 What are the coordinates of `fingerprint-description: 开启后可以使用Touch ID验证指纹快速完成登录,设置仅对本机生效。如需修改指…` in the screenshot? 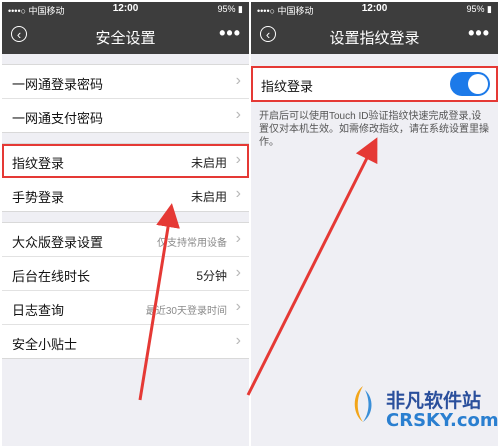 It's located at (374, 129).